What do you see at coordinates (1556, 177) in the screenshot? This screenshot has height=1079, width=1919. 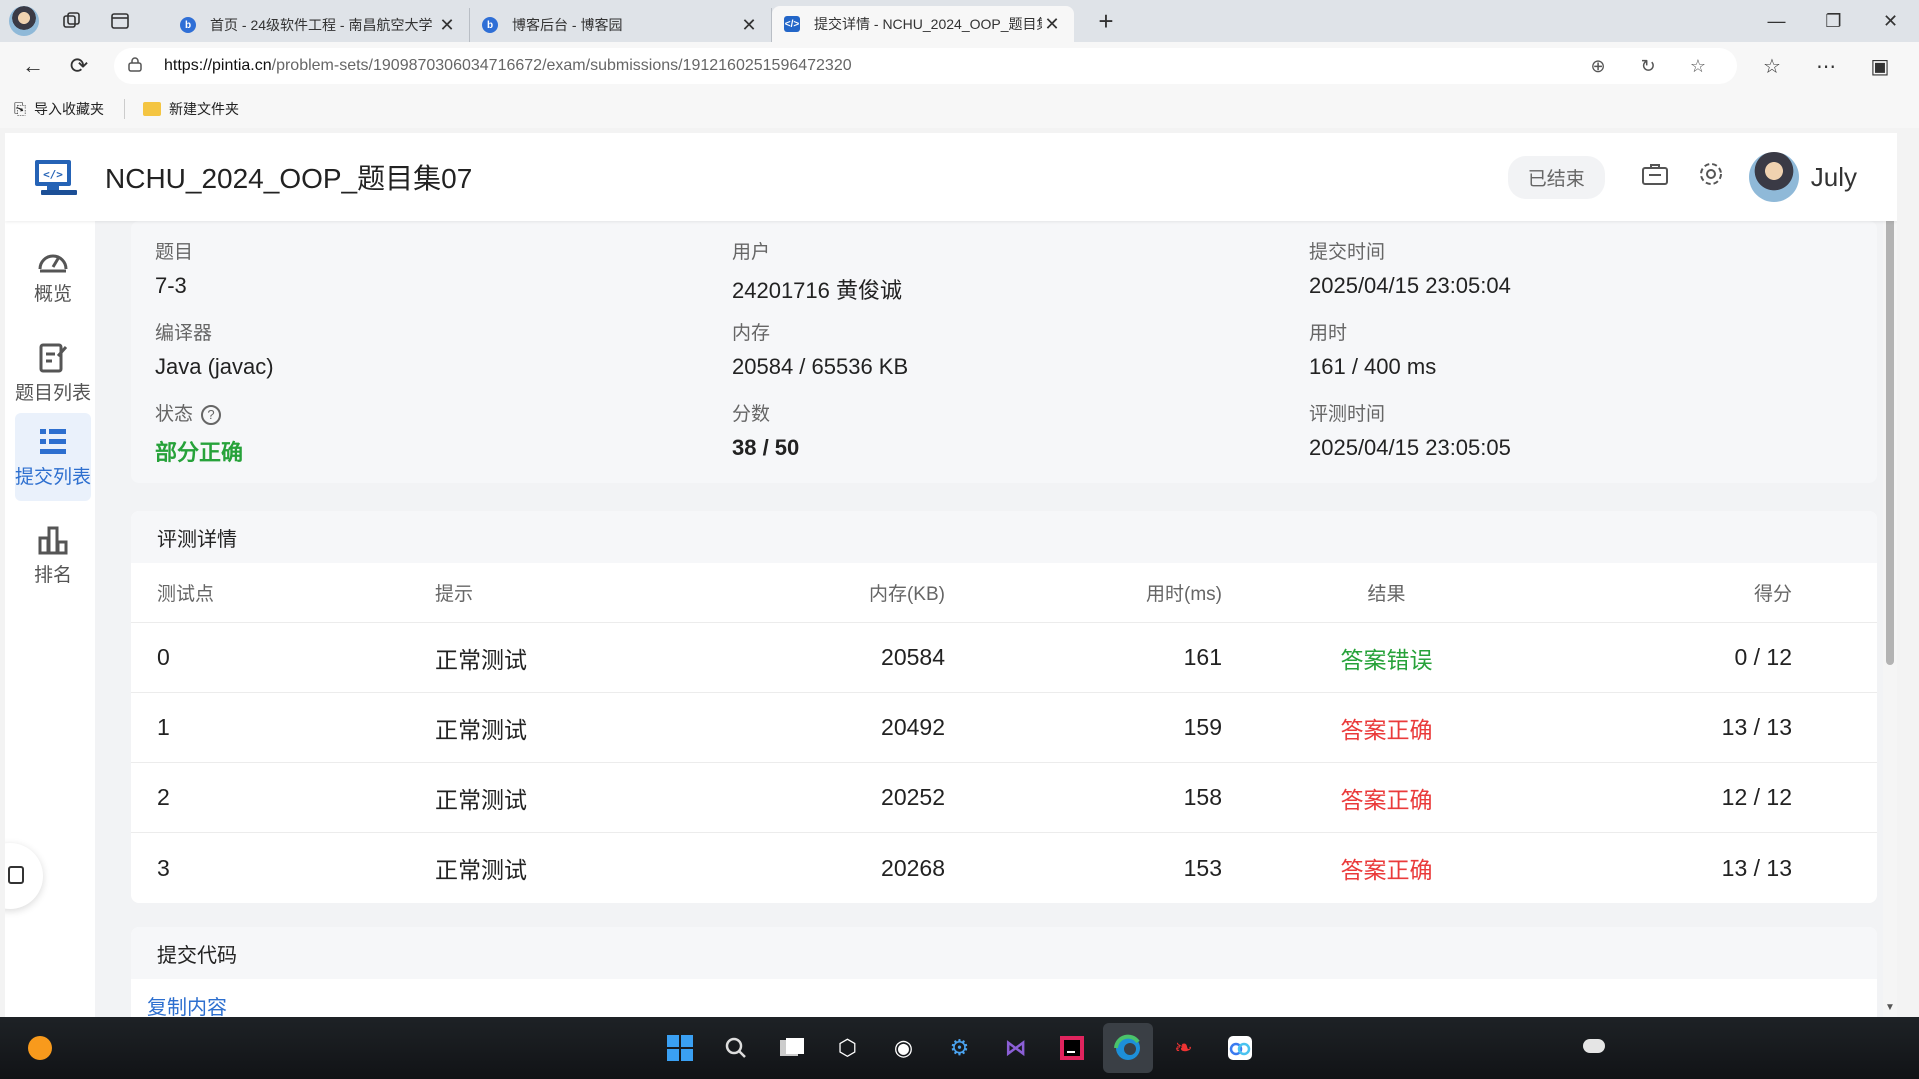 I see `status-badge: 已结束` at bounding box center [1556, 177].